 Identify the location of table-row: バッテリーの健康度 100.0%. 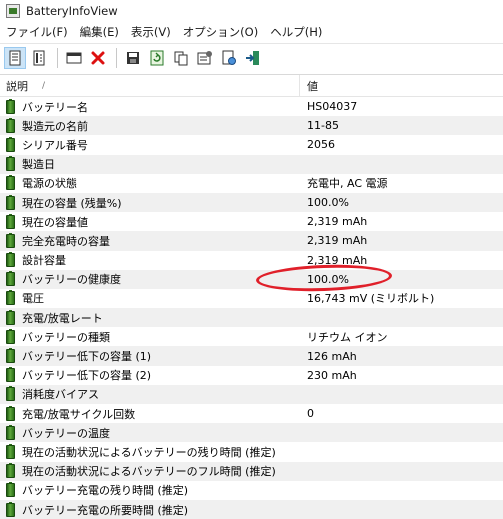
(251, 279).